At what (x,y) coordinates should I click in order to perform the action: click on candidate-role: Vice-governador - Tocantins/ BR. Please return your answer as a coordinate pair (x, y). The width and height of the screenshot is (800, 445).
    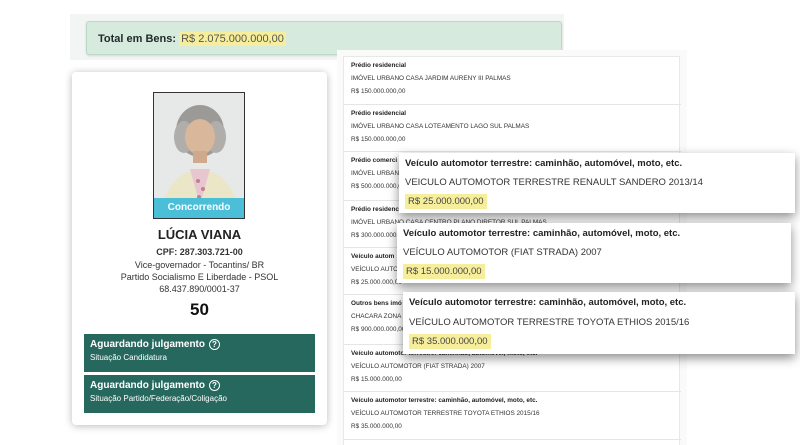
    Looking at the image, I should click on (199, 265).